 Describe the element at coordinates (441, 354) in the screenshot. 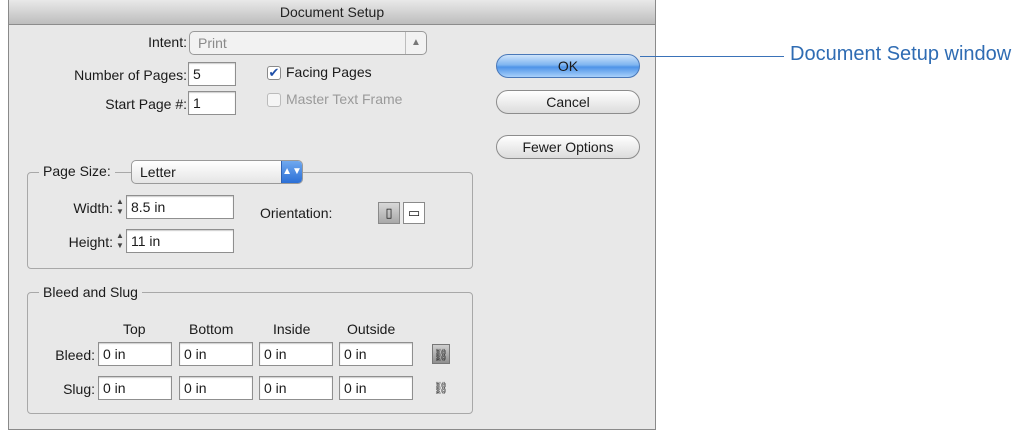

I see `chain-link-icon: ⛓` at that location.